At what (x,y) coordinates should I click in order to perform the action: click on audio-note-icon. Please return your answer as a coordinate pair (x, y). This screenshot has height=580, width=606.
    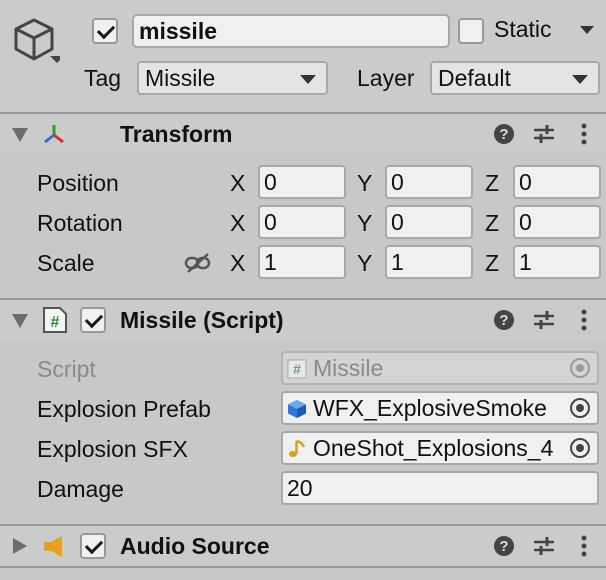
    Looking at the image, I should click on (297, 448).